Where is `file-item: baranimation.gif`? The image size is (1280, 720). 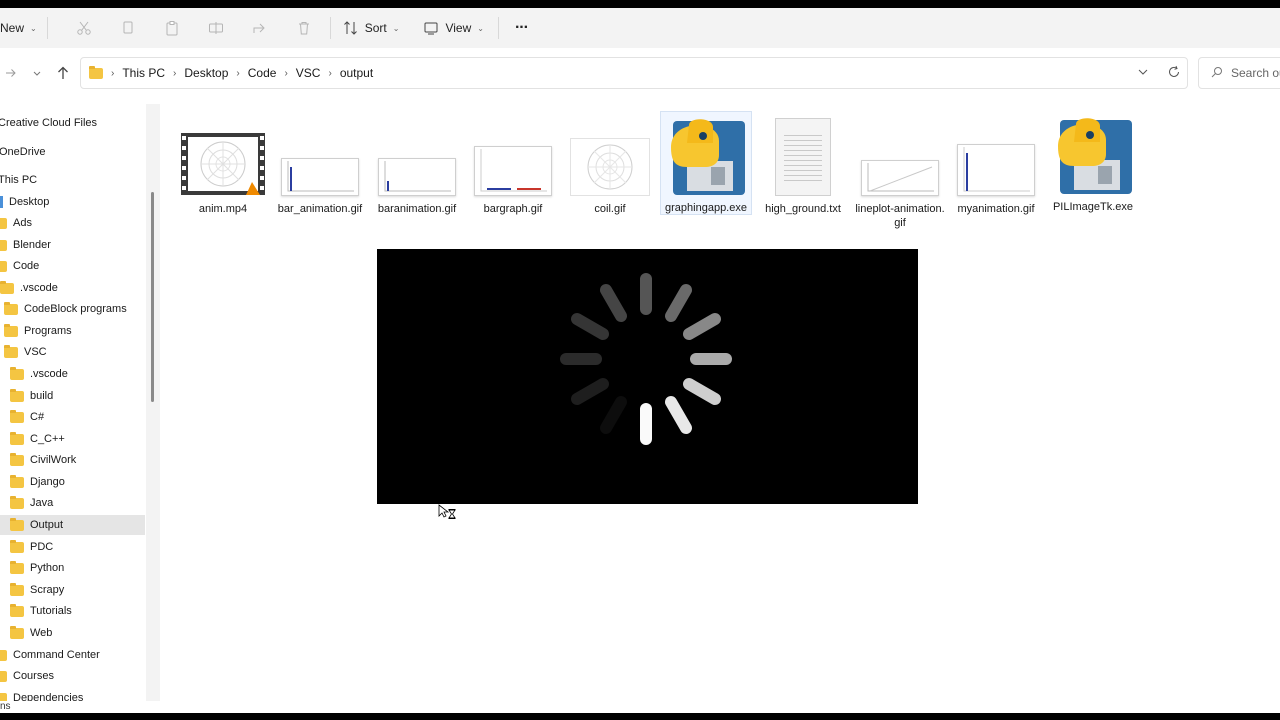 file-item: baranimation.gif is located at coordinates (417, 174).